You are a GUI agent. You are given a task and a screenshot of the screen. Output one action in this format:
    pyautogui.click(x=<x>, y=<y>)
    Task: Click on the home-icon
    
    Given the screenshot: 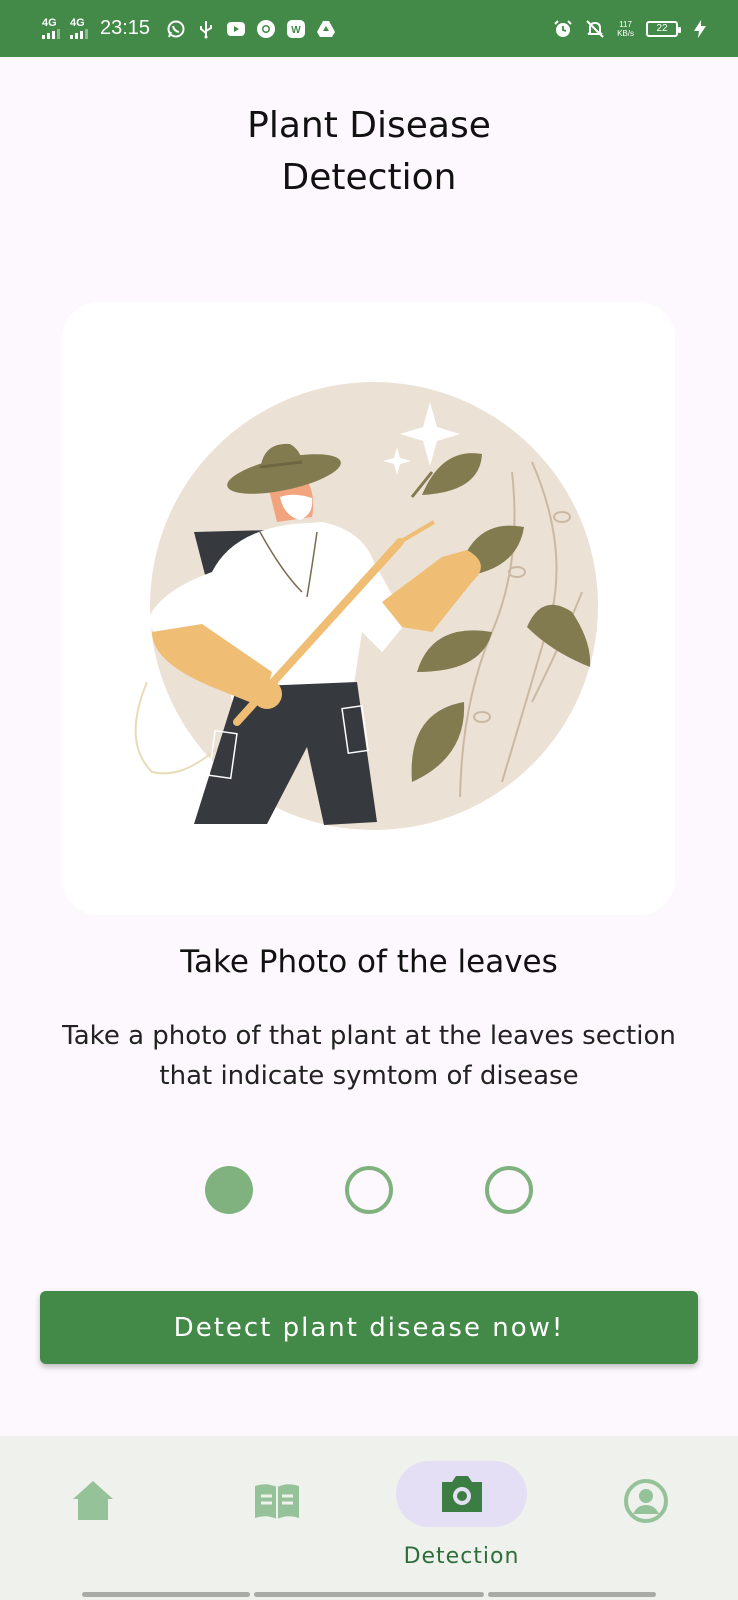 What is the action you would take?
    pyautogui.click(x=93, y=1500)
    